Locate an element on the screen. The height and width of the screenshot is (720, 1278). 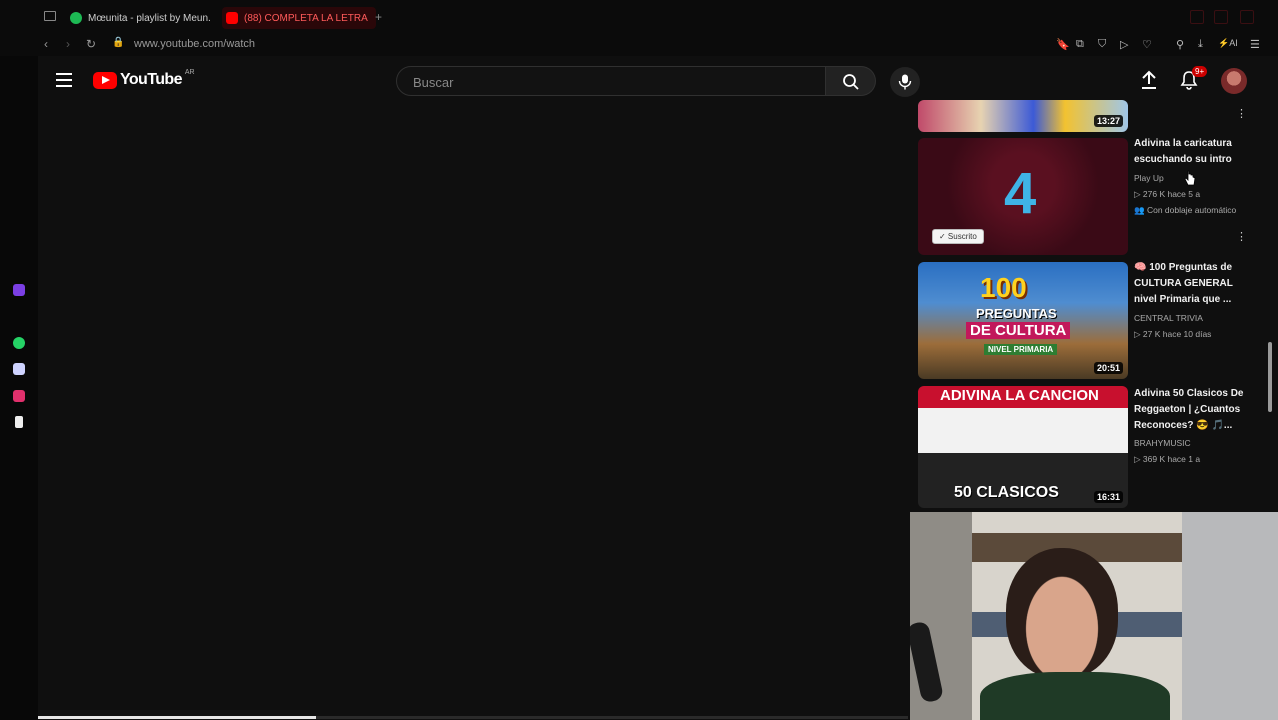
mouse-cursor-icon is located at coordinates (1190, 178).